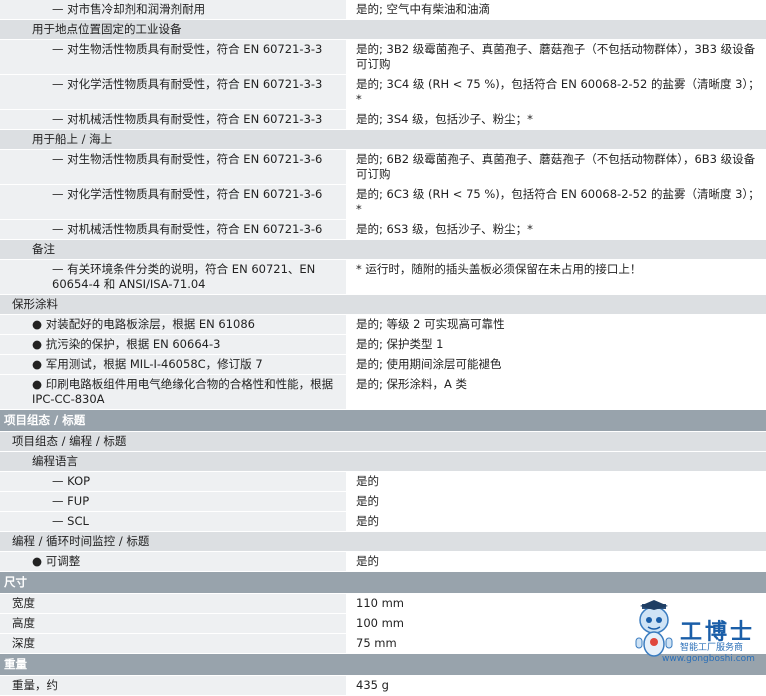 The height and width of the screenshot is (696, 766). What do you see at coordinates (173, 344) in the screenshot?
I see `spec-label: ● 抗污染的保护，根据 EN 60664-3` at bounding box center [173, 344].